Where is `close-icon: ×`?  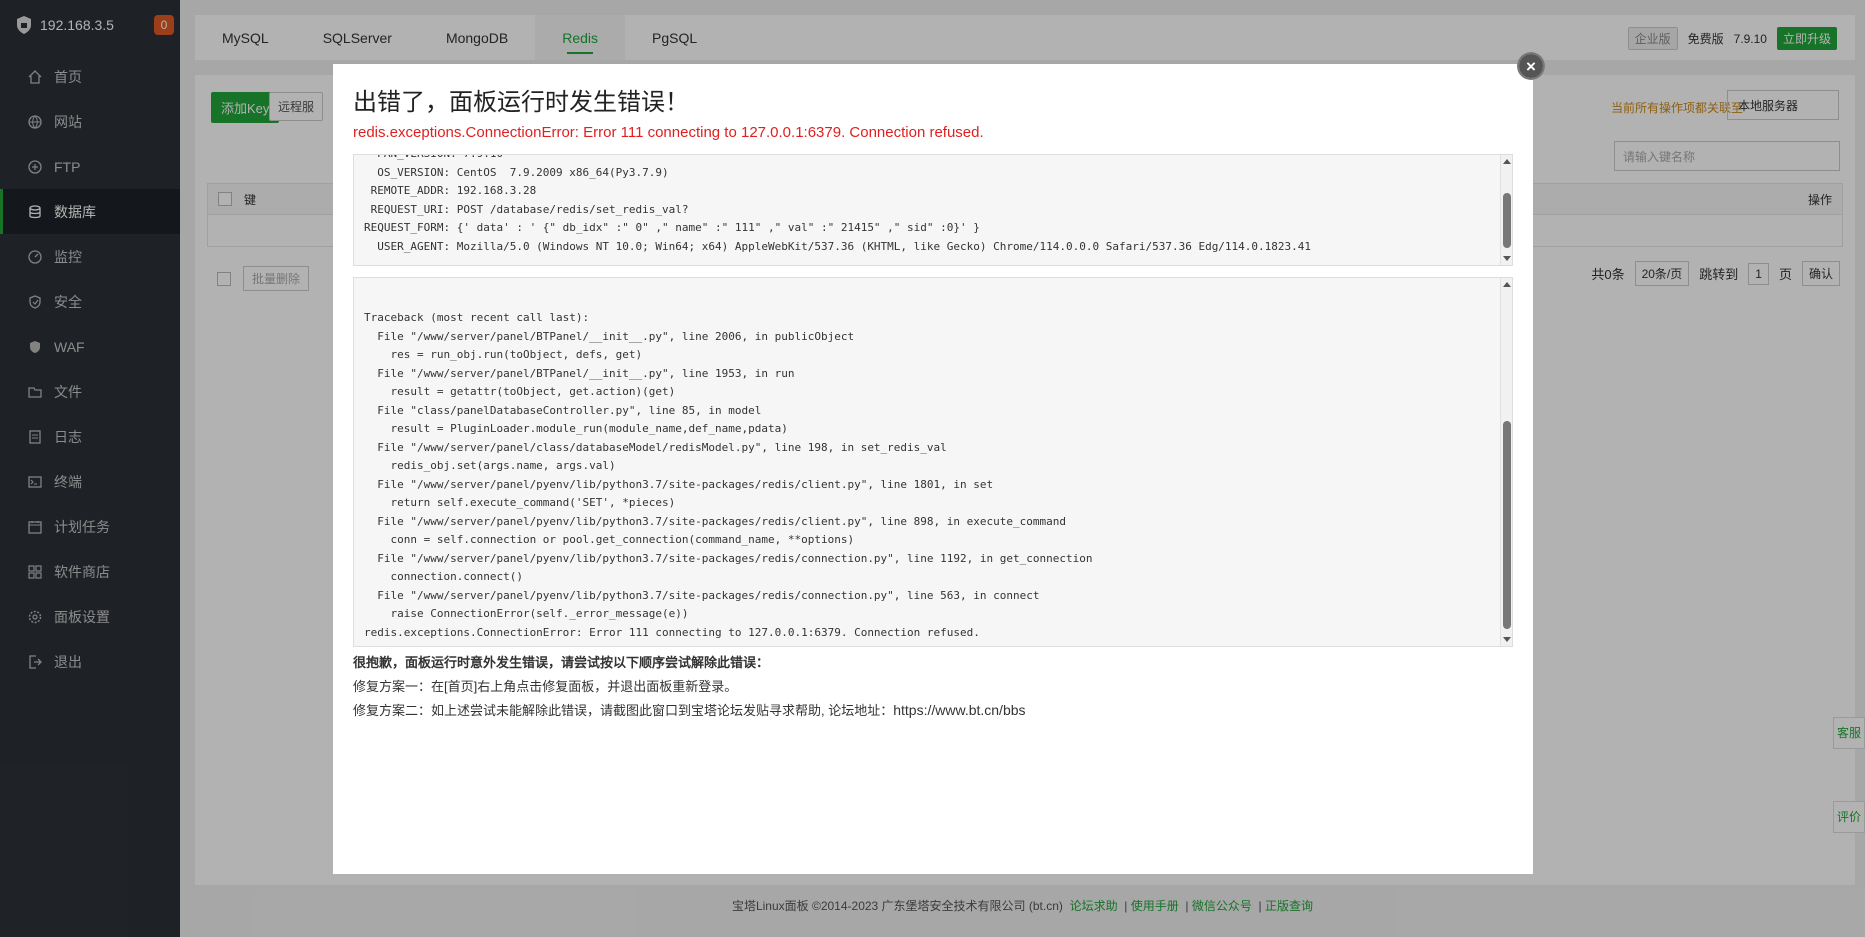 close-icon: × is located at coordinates (1531, 66).